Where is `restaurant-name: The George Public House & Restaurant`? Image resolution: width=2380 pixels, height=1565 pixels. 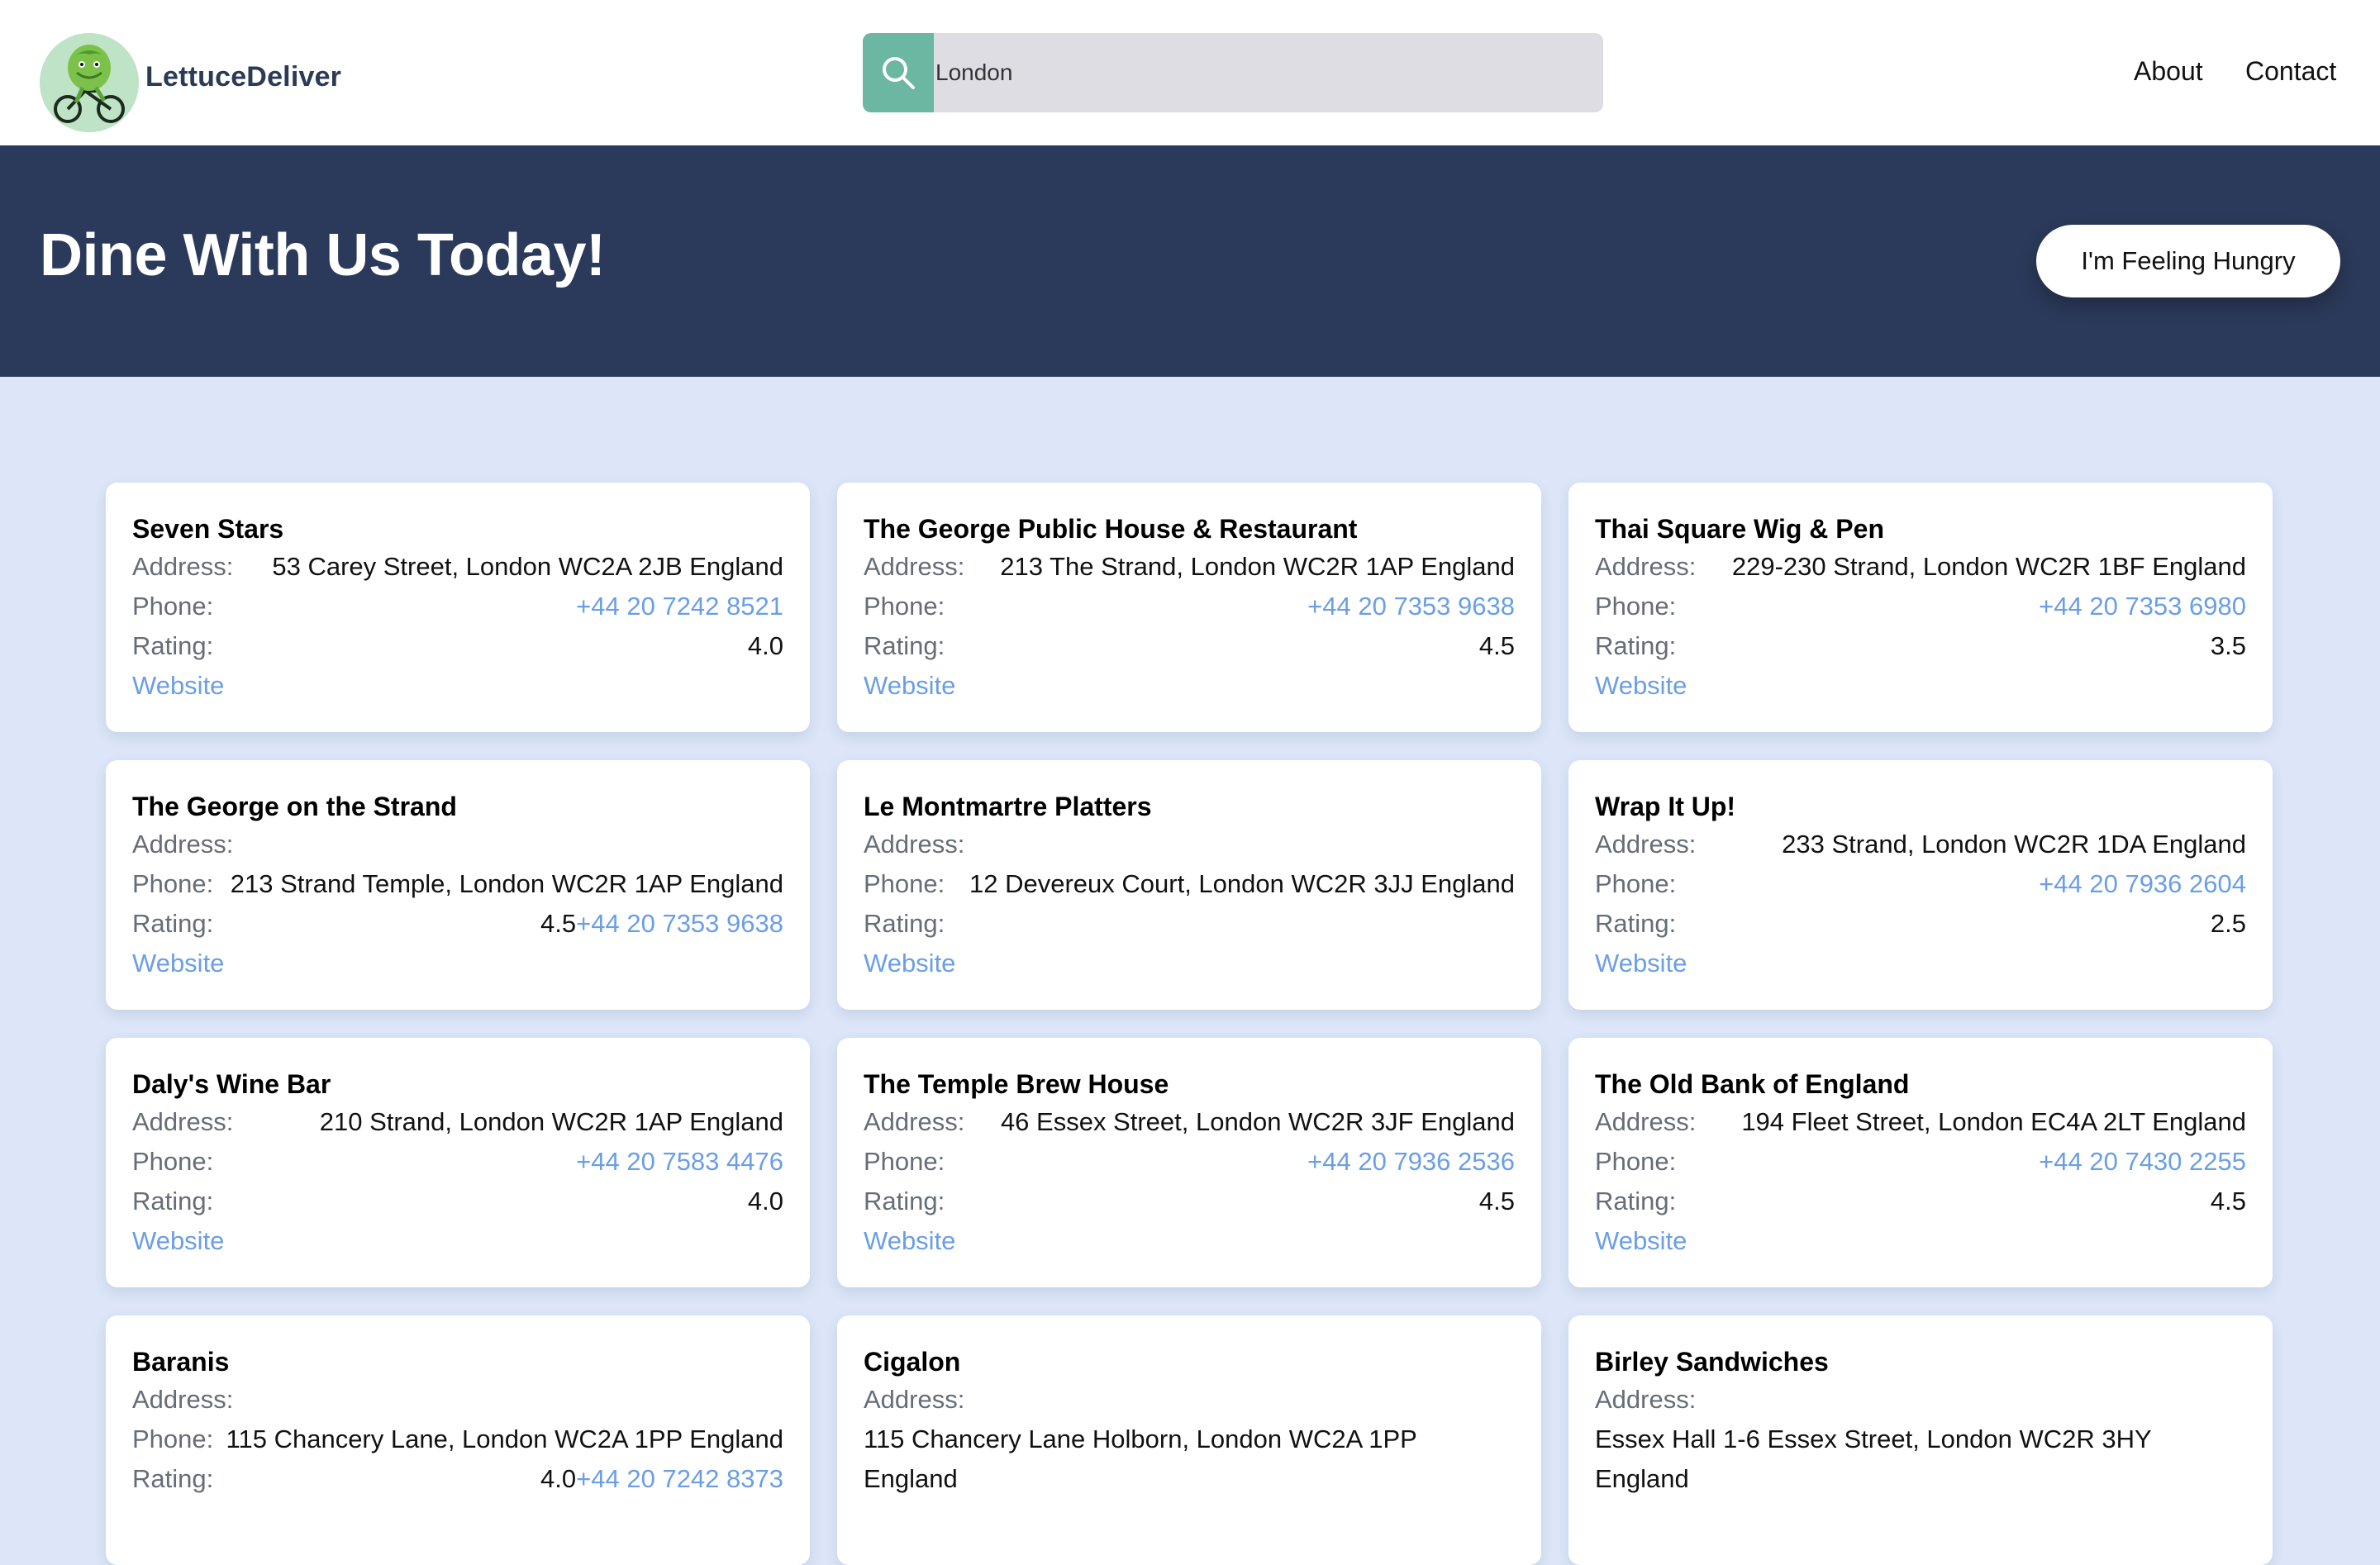
restaurant-name: The George Public House & Restaurant is located at coordinates (1111, 529).